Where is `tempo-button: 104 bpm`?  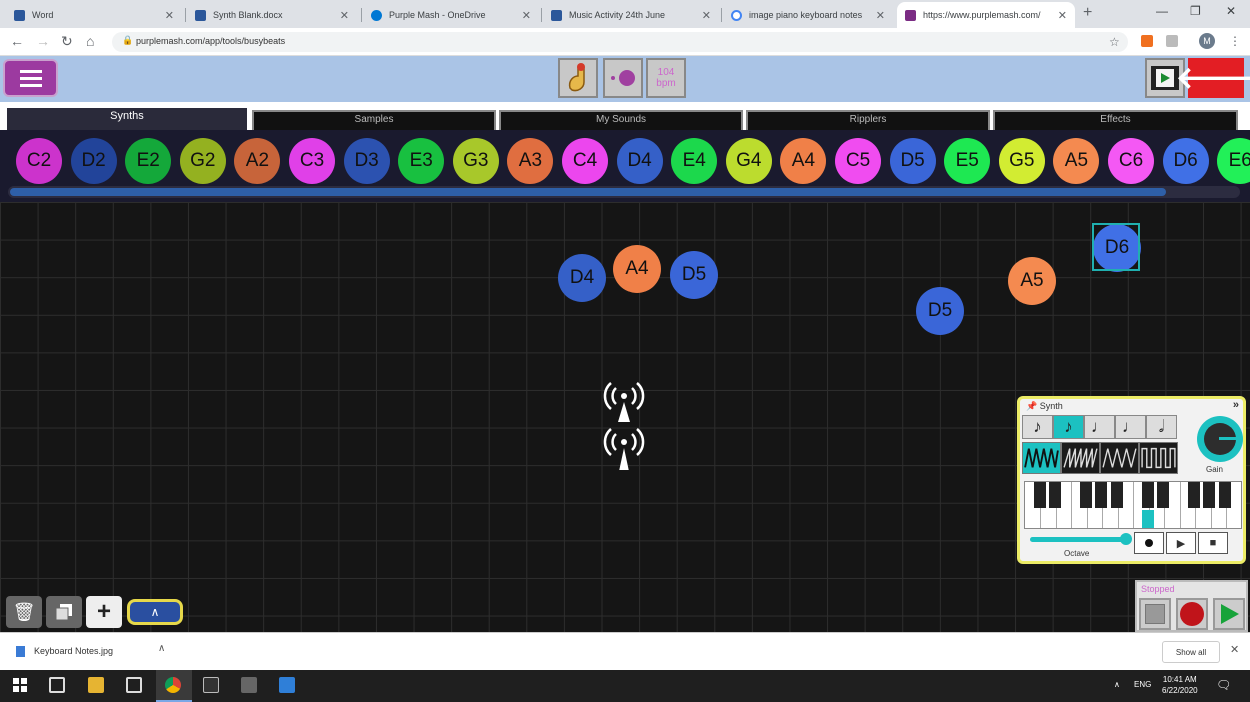
tempo-button: 104 bpm is located at coordinates (666, 78).